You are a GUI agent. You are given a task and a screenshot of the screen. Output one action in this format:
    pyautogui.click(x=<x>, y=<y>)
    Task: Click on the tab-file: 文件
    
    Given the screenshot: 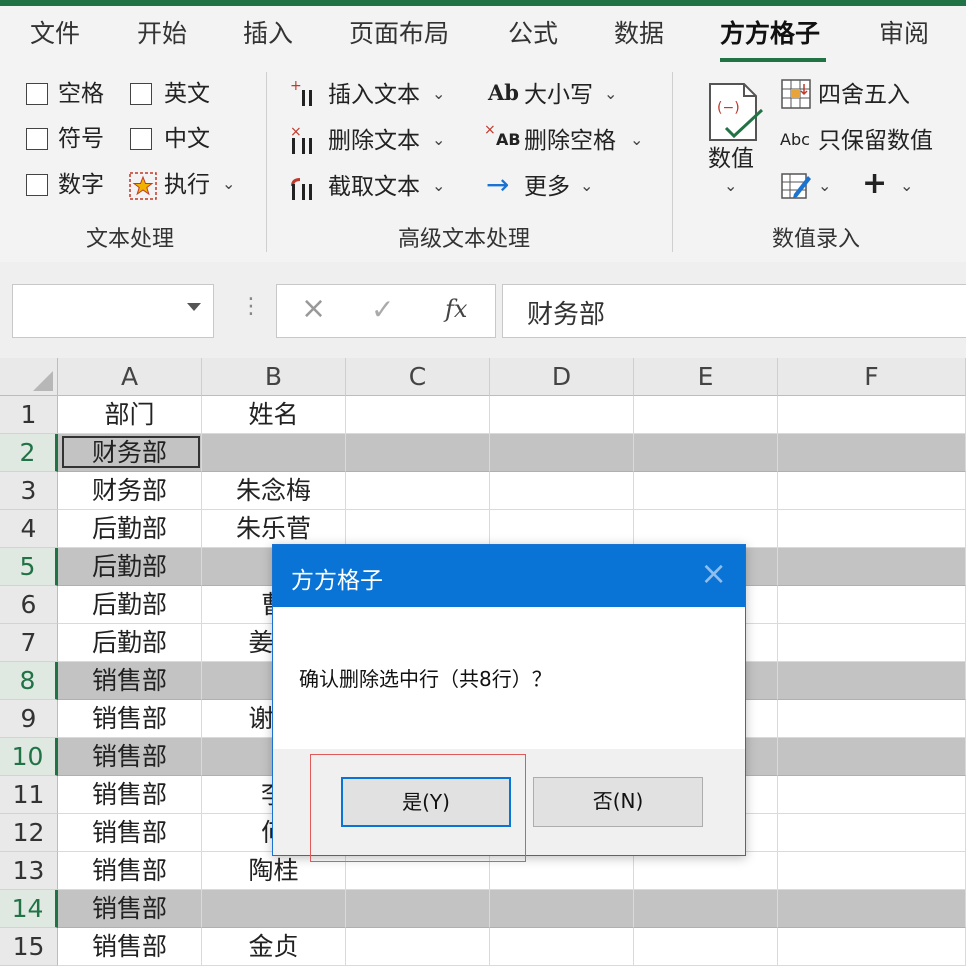 What is the action you would take?
    pyautogui.click(x=55, y=34)
    